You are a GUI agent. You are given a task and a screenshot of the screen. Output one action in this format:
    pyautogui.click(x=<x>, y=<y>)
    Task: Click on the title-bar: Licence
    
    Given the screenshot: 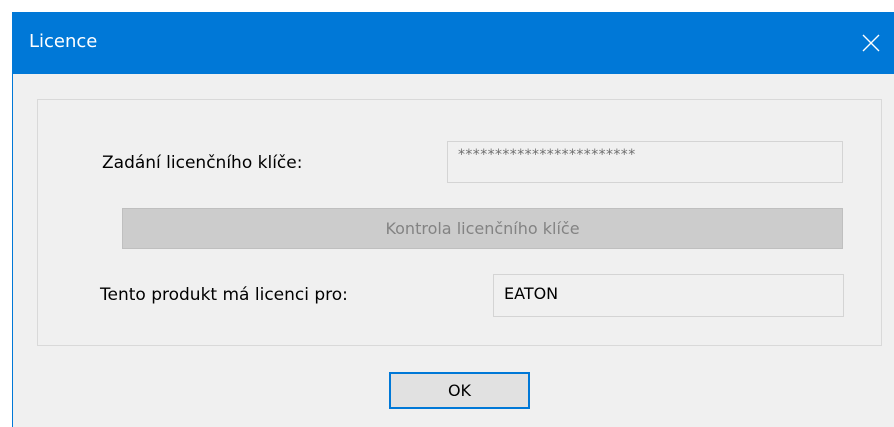 What is the action you would take?
    pyautogui.click(x=453, y=43)
    